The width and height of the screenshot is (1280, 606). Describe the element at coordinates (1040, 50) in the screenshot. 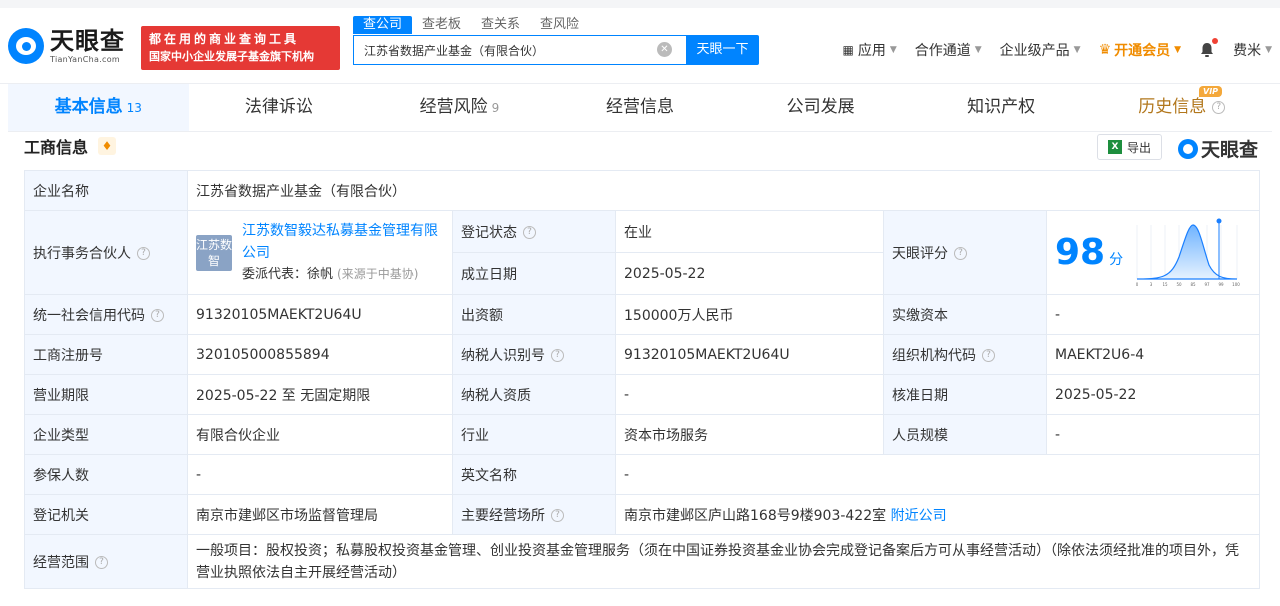

I see `nav-enterprise: 企业级产品 ▼` at that location.